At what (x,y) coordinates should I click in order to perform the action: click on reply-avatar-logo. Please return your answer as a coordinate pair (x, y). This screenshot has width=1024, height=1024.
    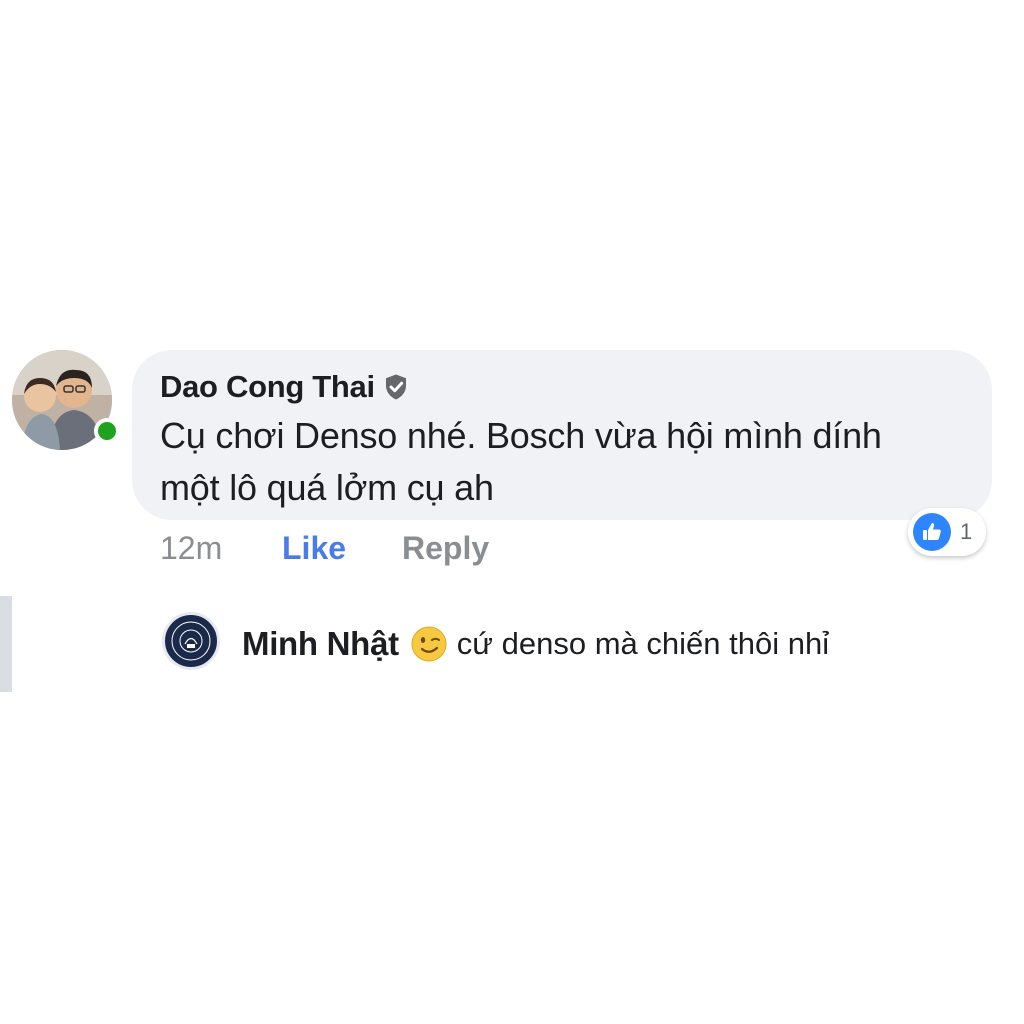
    Looking at the image, I should click on (191, 641).